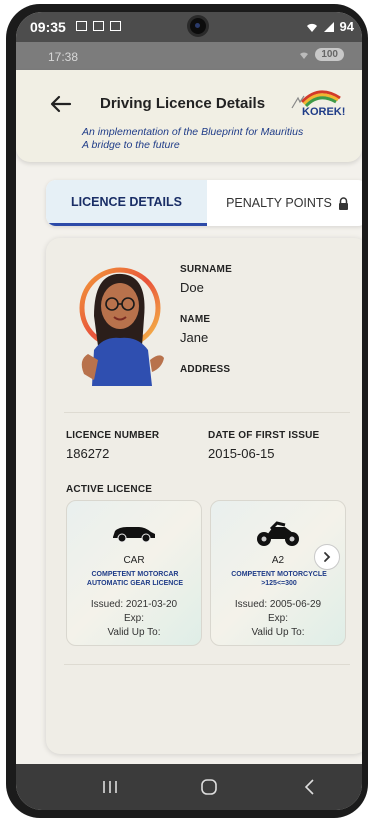  What do you see at coordinates (206, 269) in the screenshot?
I see `surname-label: SURNAME` at bounding box center [206, 269].